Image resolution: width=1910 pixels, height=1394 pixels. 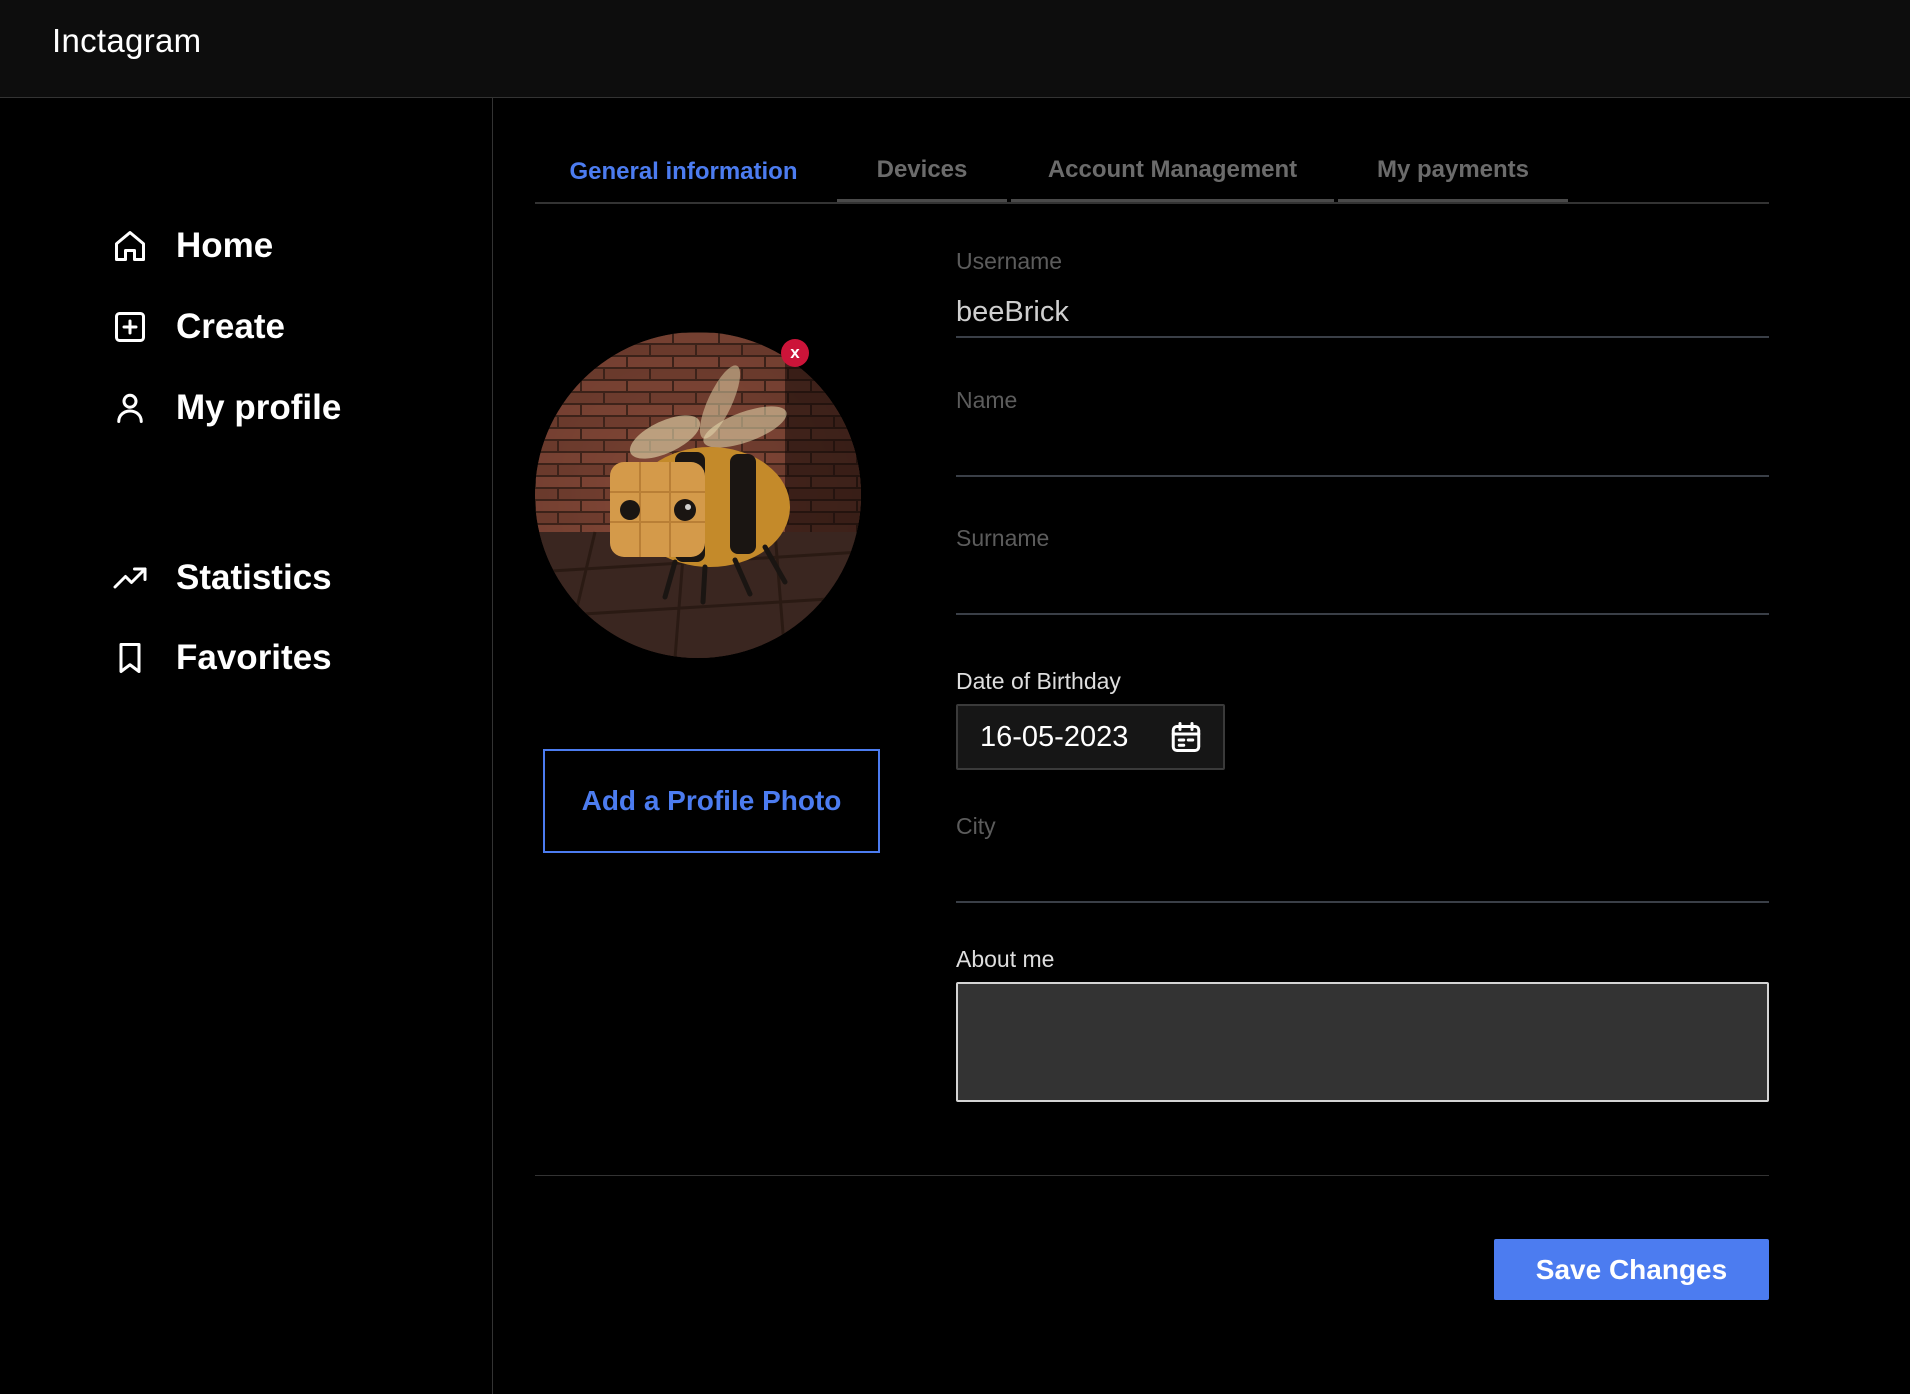 What do you see at coordinates (130, 246) in the screenshot?
I see `home-icon` at bounding box center [130, 246].